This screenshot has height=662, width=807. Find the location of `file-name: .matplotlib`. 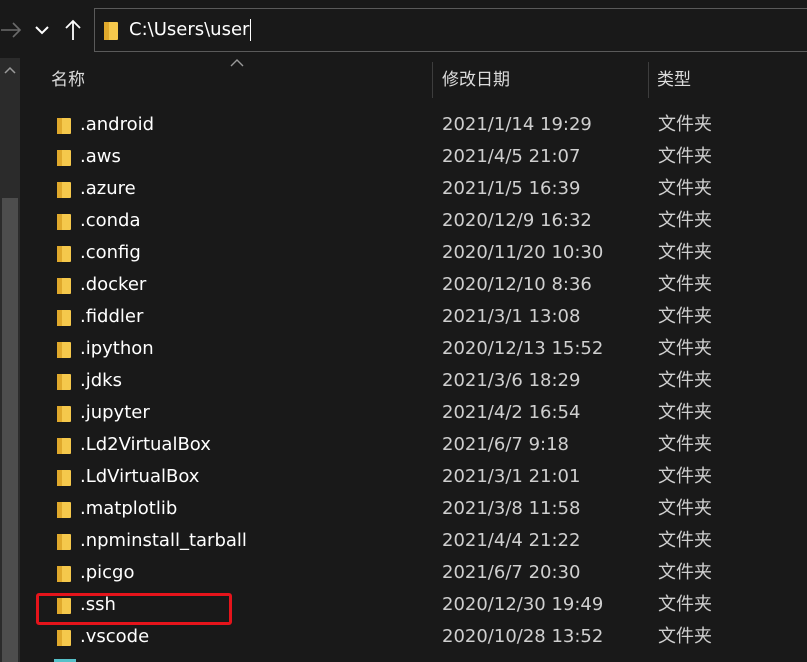

file-name: .matplotlib is located at coordinates (128, 509).